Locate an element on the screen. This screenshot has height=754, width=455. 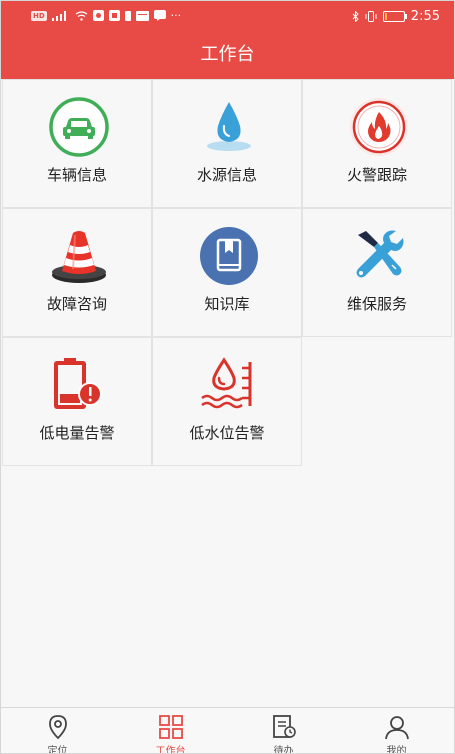
tab-label: 我的 is located at coordinates (396, 750).